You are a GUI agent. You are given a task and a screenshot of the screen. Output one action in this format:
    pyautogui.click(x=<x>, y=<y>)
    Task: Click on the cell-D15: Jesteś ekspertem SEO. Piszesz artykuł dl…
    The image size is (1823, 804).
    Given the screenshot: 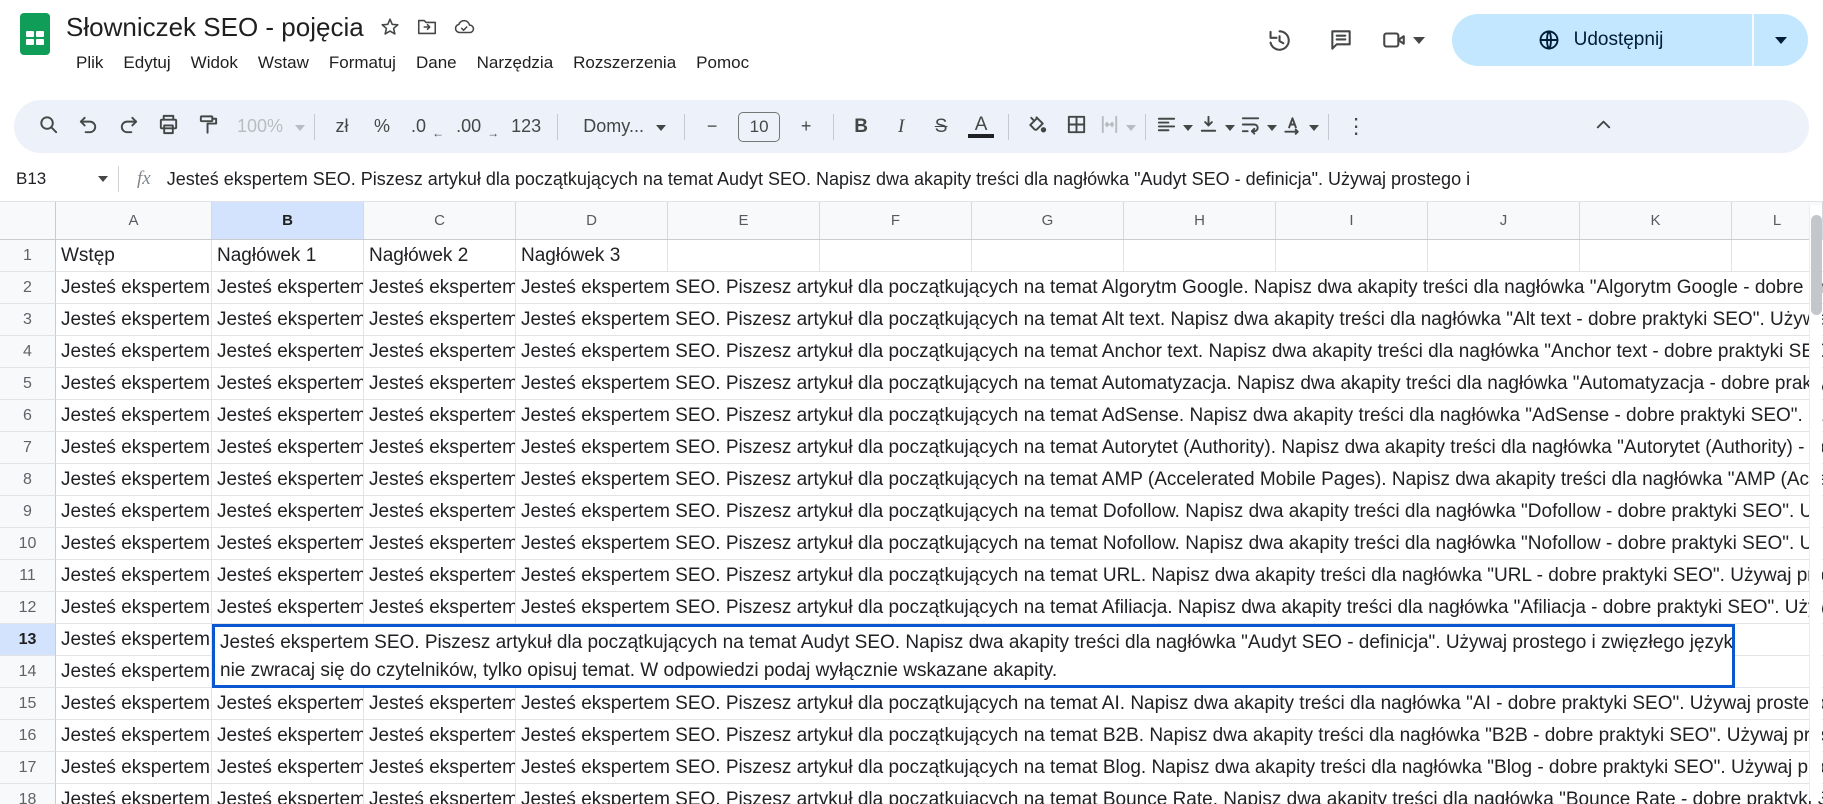 What is the action you would take?
    pyautogui.click(x=1169, y=704)
    